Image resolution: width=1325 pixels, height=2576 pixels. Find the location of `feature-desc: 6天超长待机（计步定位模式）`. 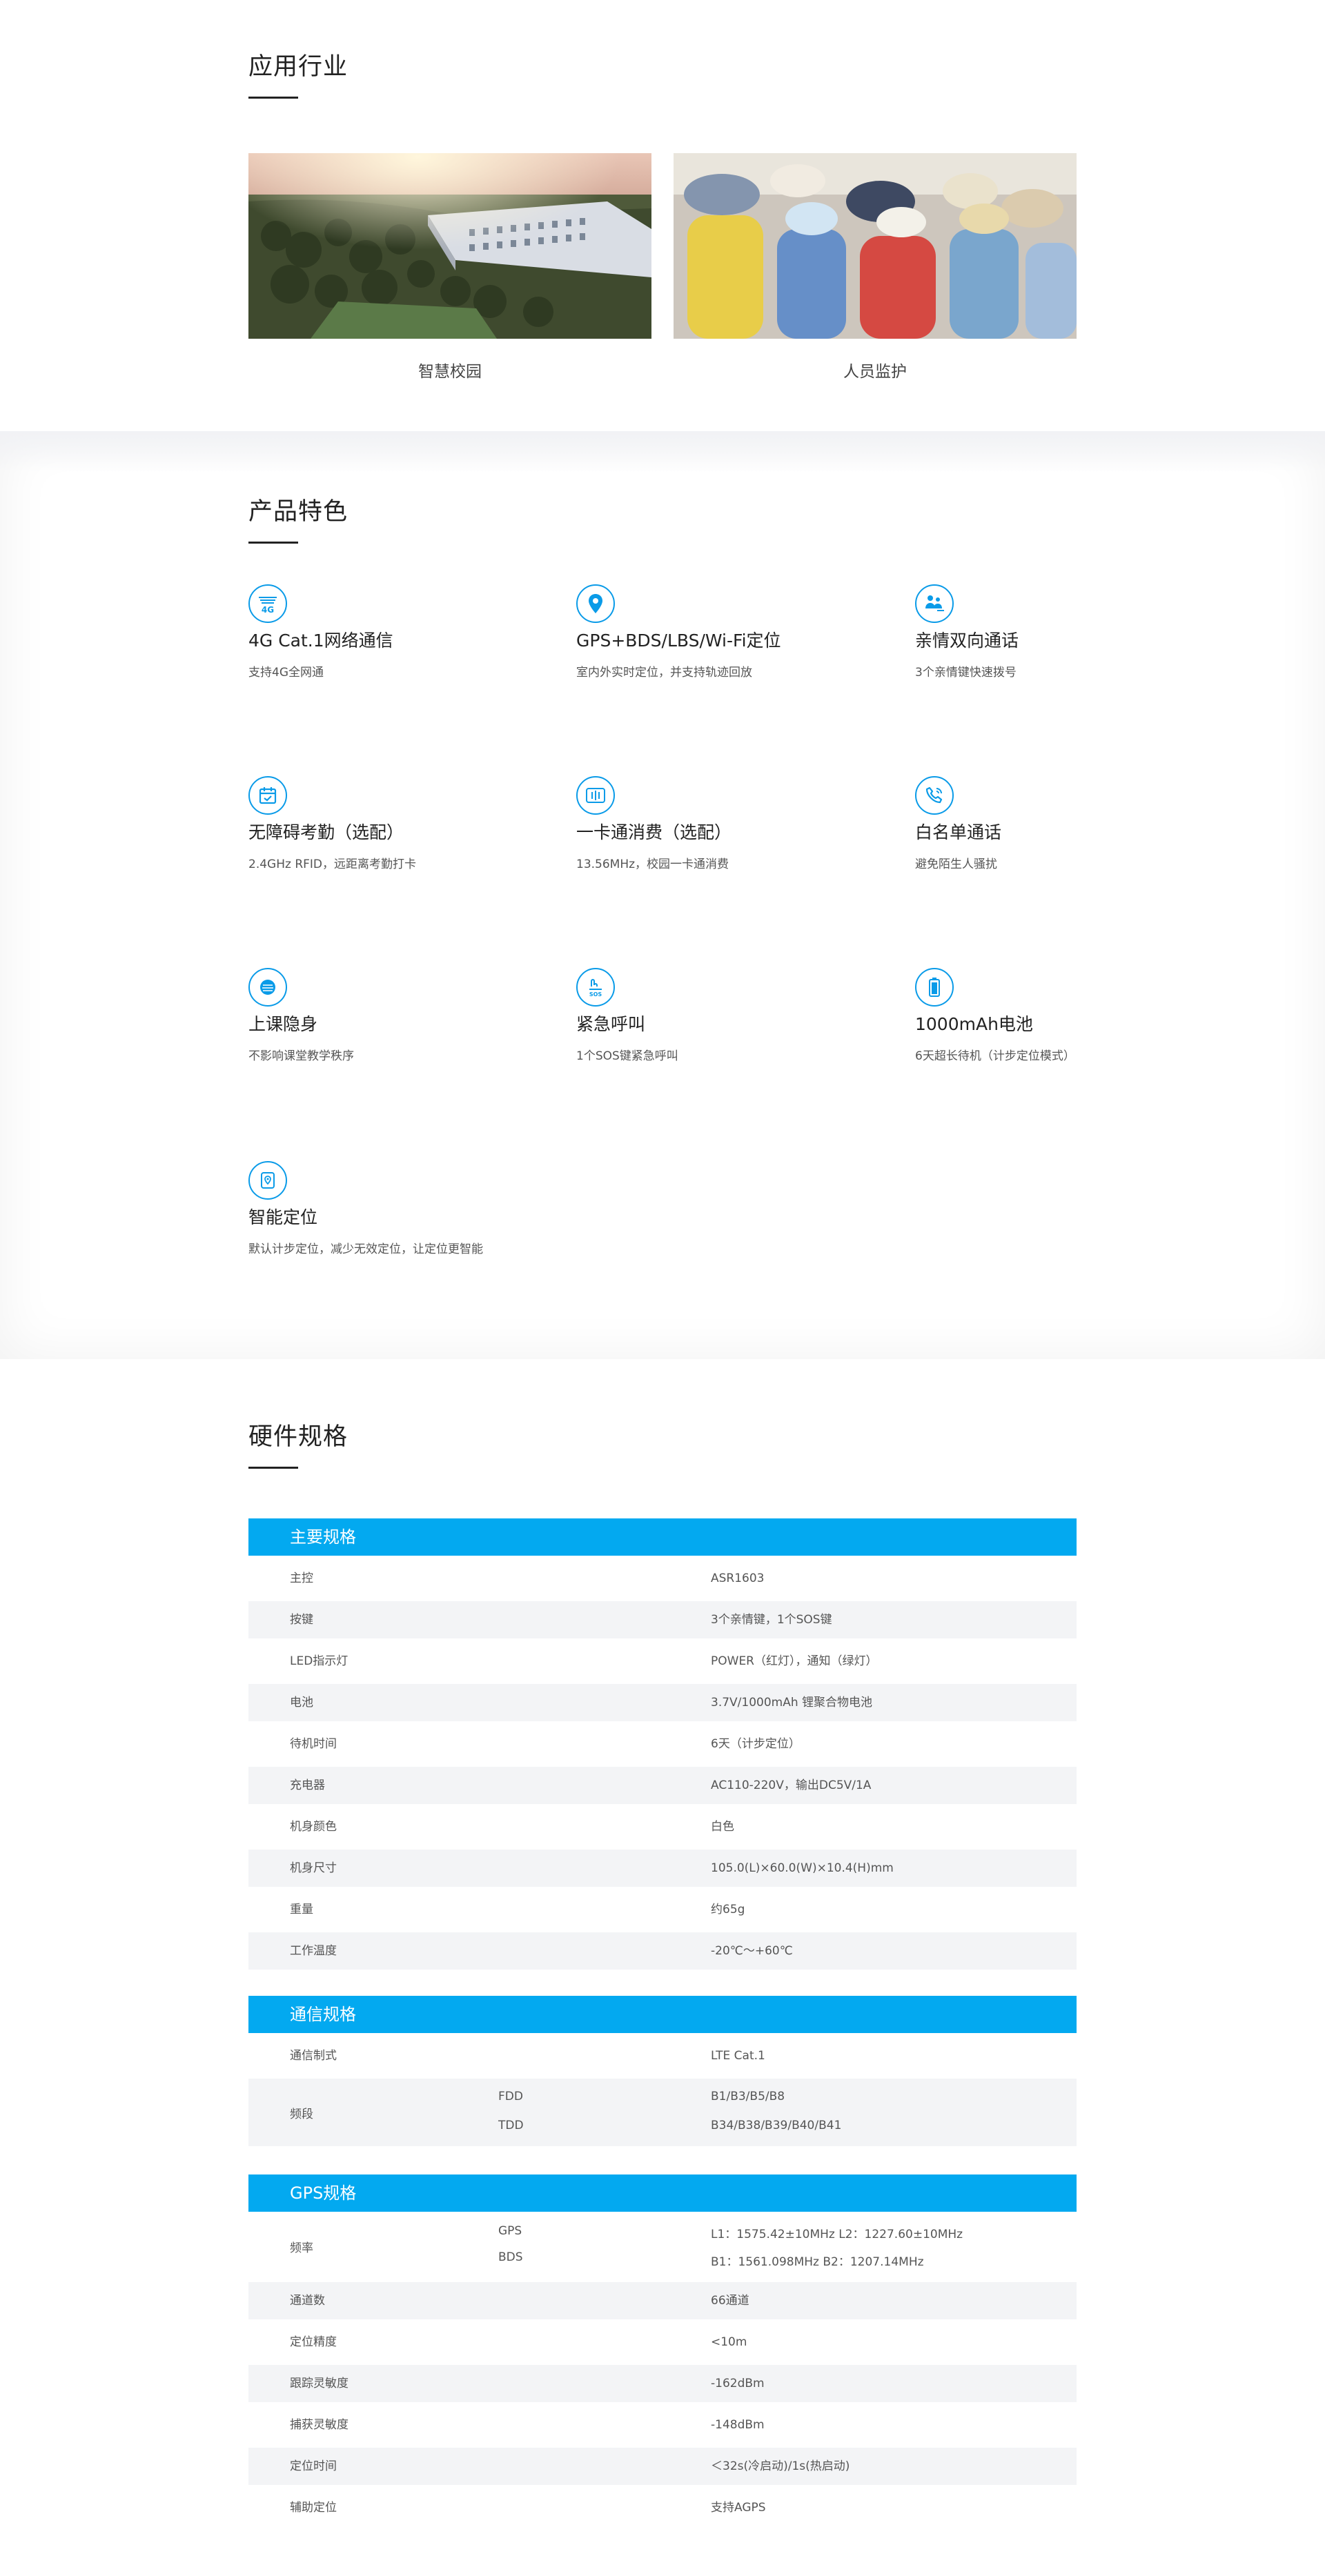

feature-desc: 6天超长待机（计步定位模式） is located at coordinates (995, 1056).